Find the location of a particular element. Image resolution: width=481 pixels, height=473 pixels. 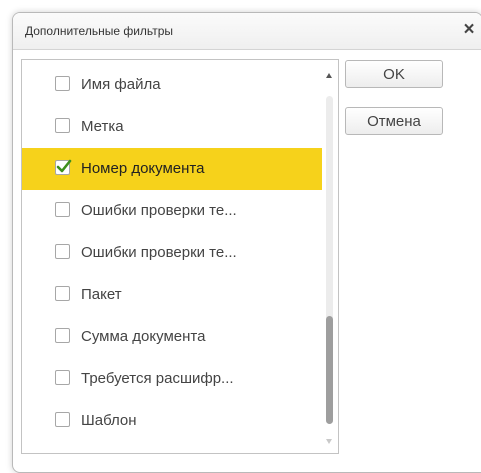

ok-button: OK is located at coordinates (394, 74).